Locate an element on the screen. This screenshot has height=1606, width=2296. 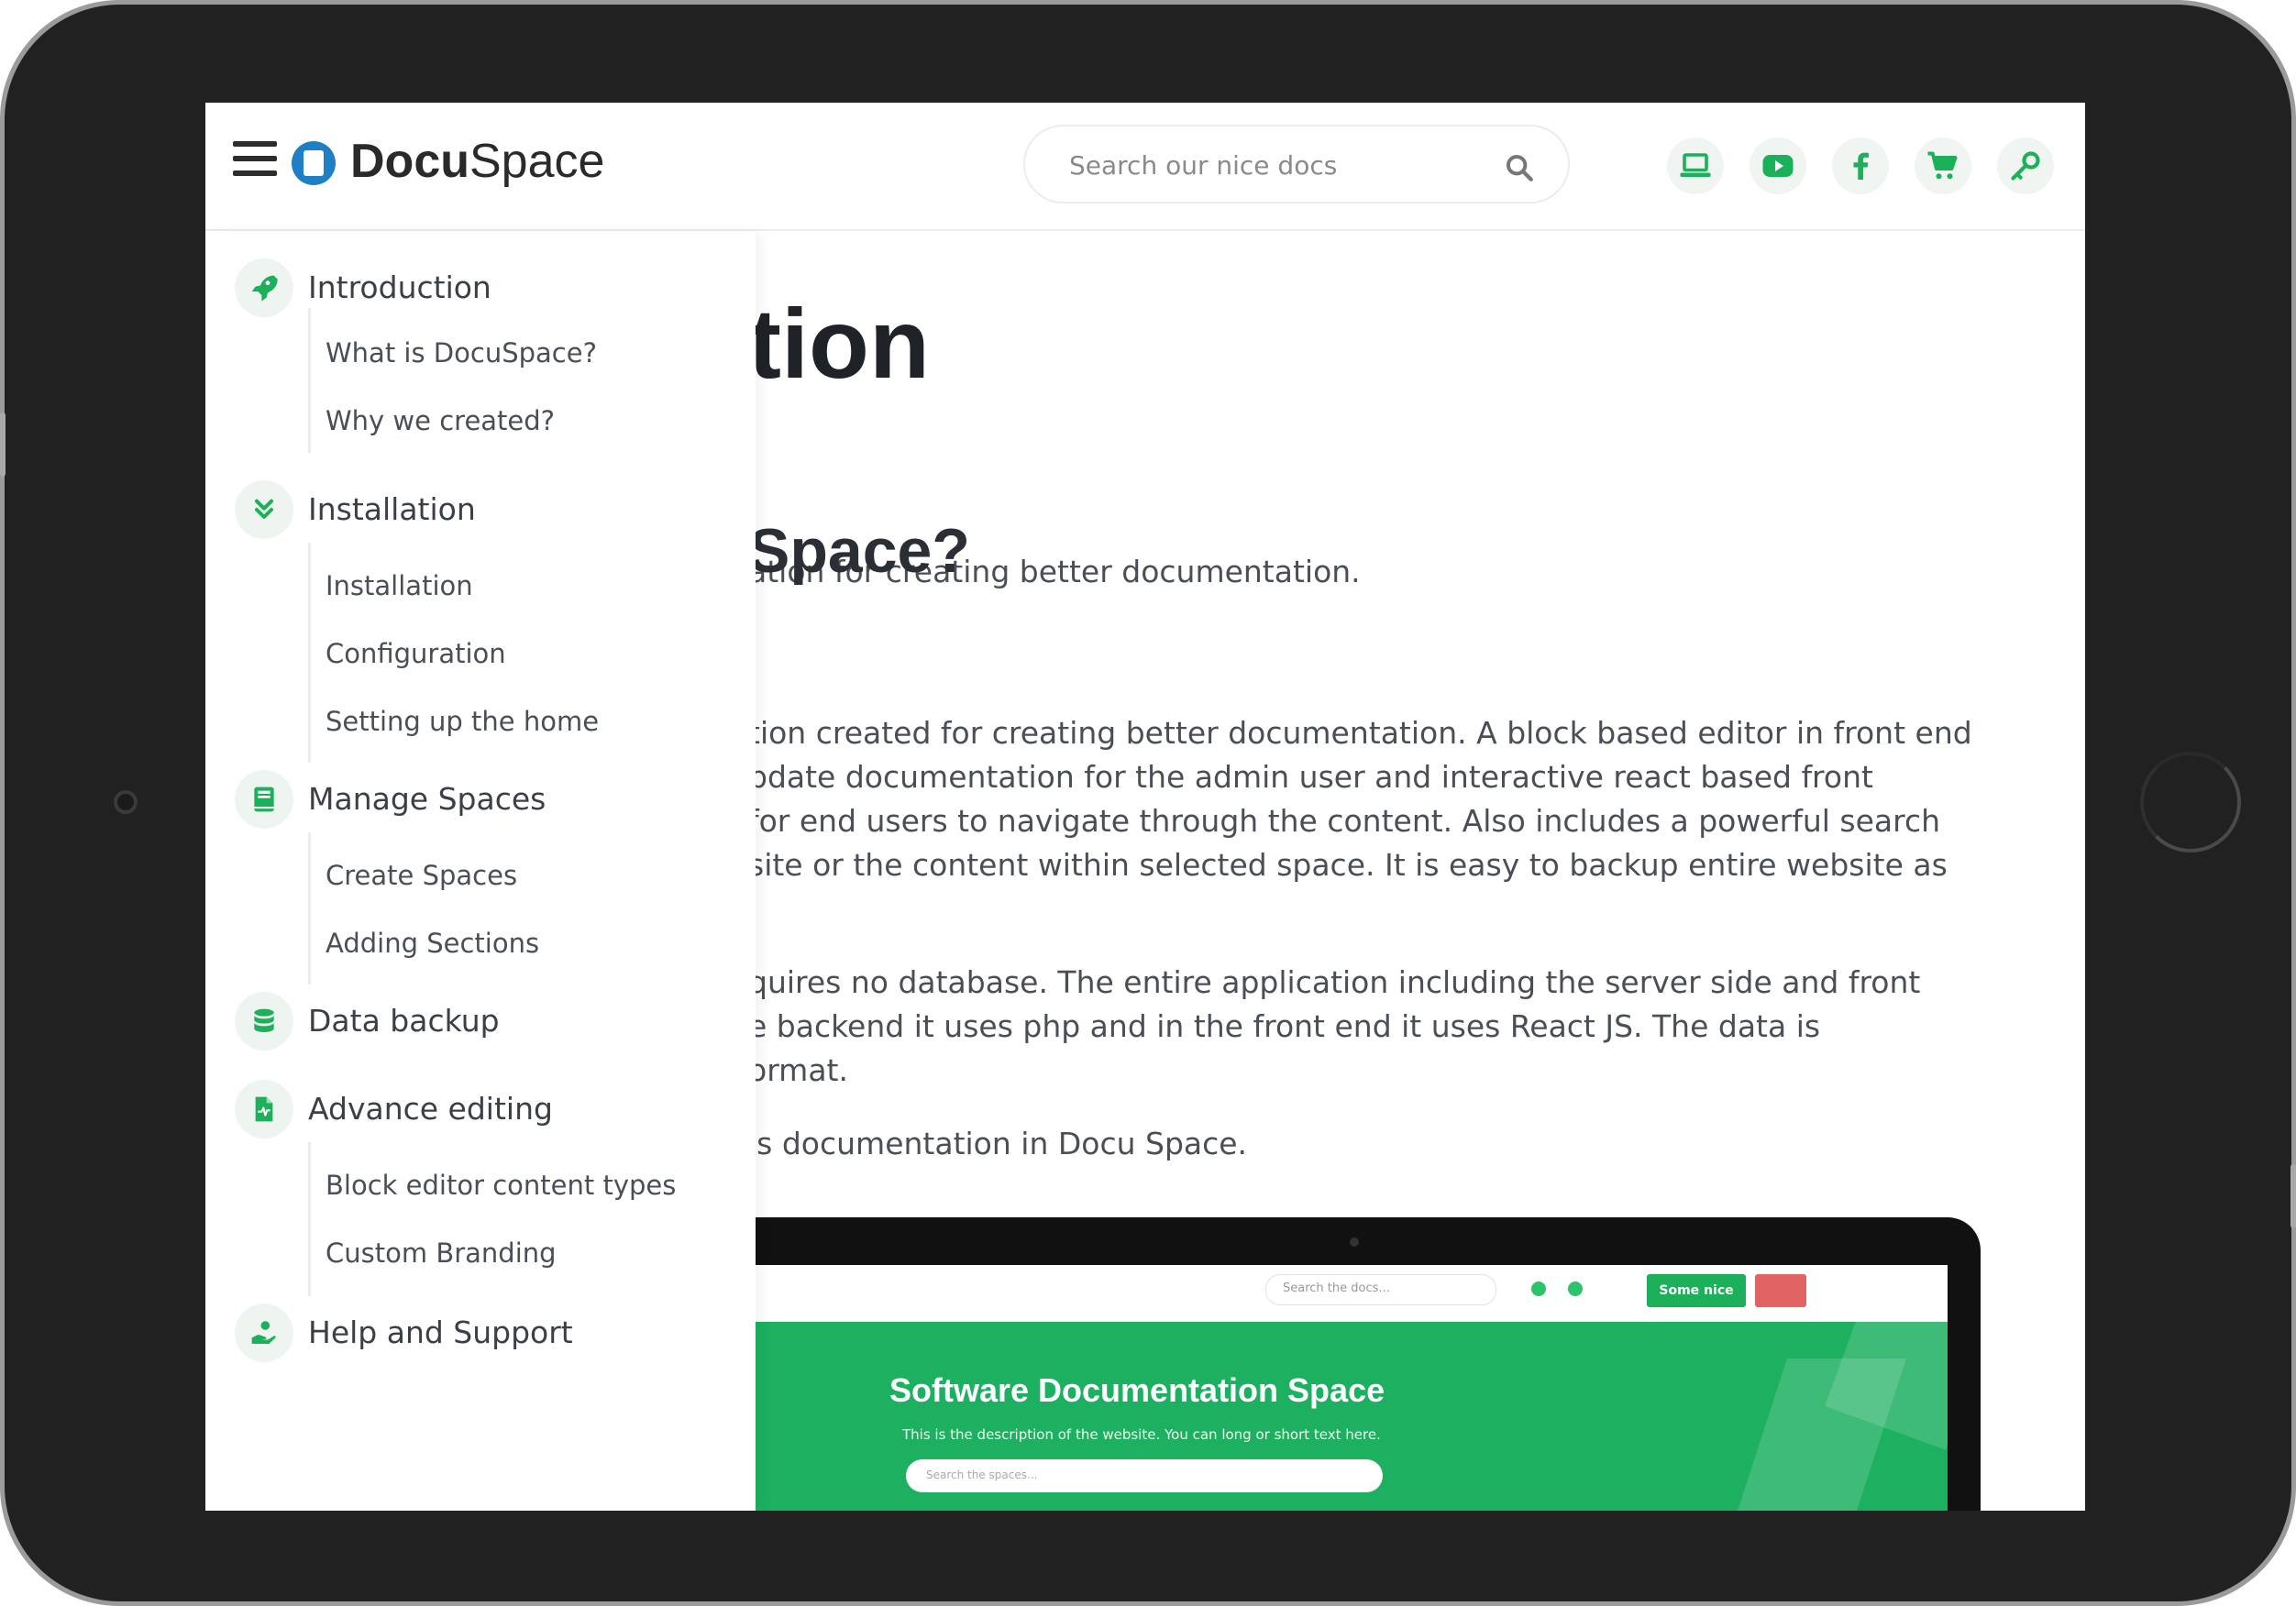
brand-name-bold: Docu is located at coordinates (409, 161).